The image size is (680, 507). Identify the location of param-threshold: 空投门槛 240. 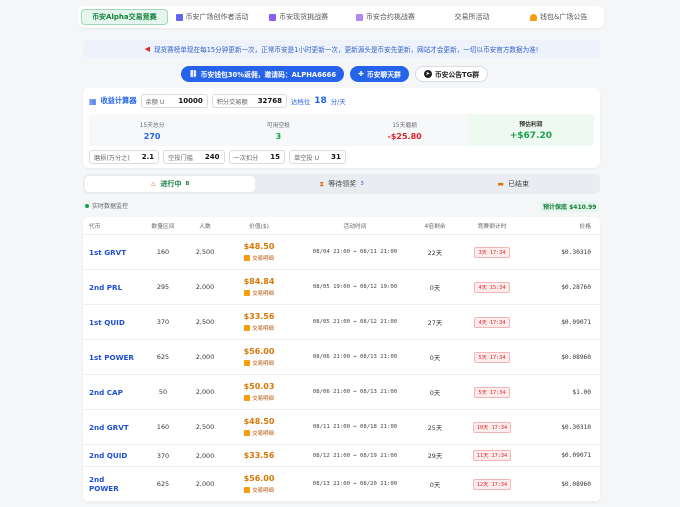
(194, 157).